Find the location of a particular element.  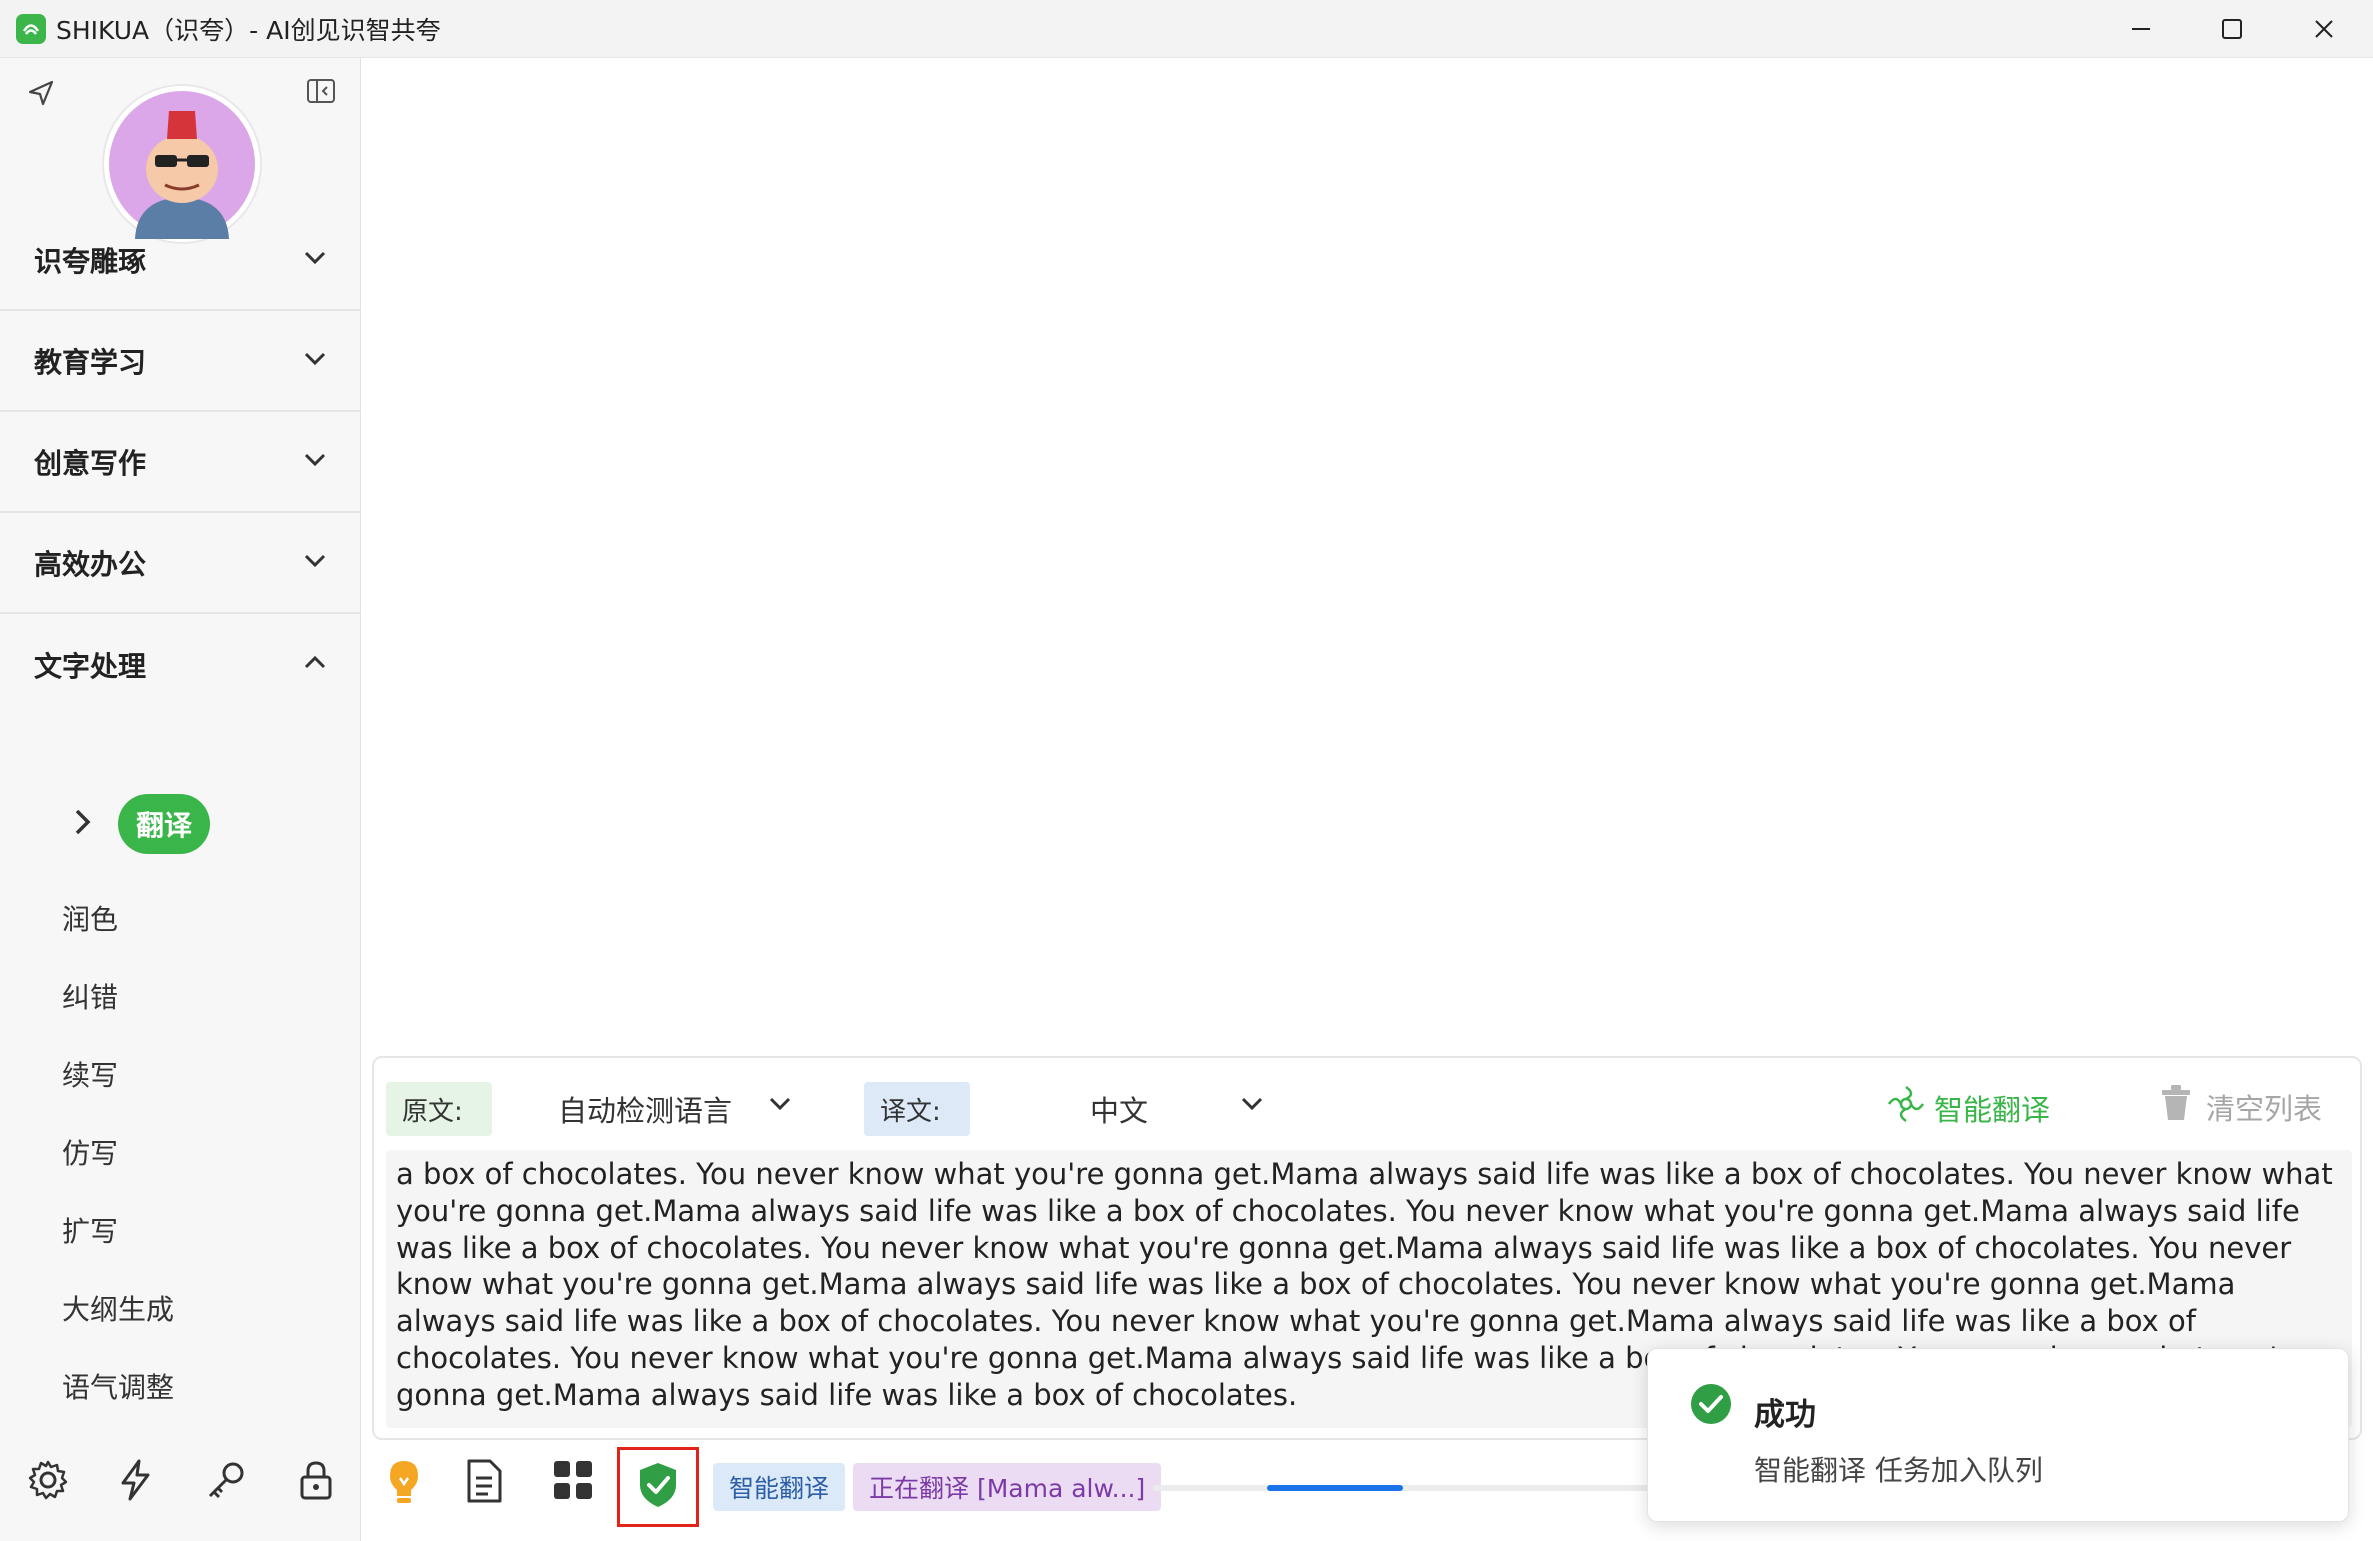

task-chip: 智能翻译 is located at coordinates (779, 1487).